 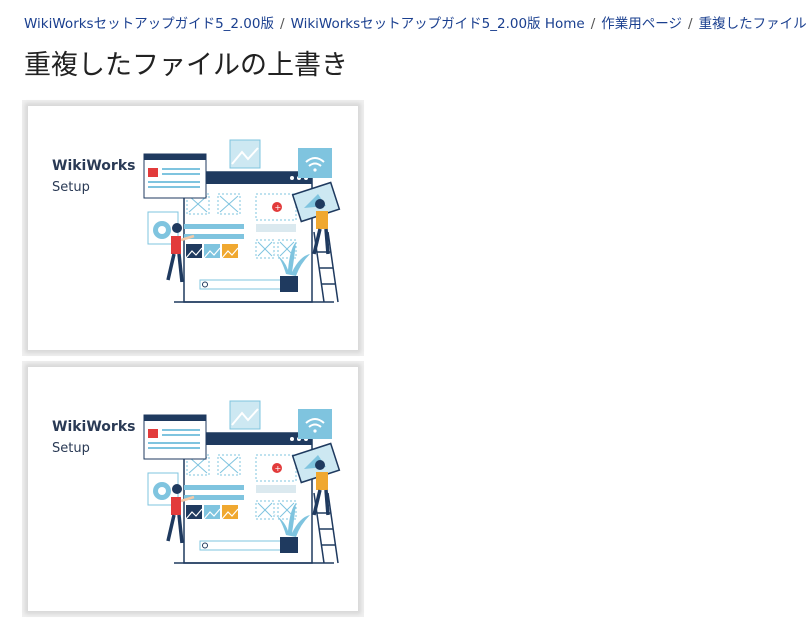 What do you see at coordinates (149, 24) in the screenshot?
I see `breadcrumb-link-guide: WikiWorksセットアップガイド5_2.00版` at bounding box center [149, 24].